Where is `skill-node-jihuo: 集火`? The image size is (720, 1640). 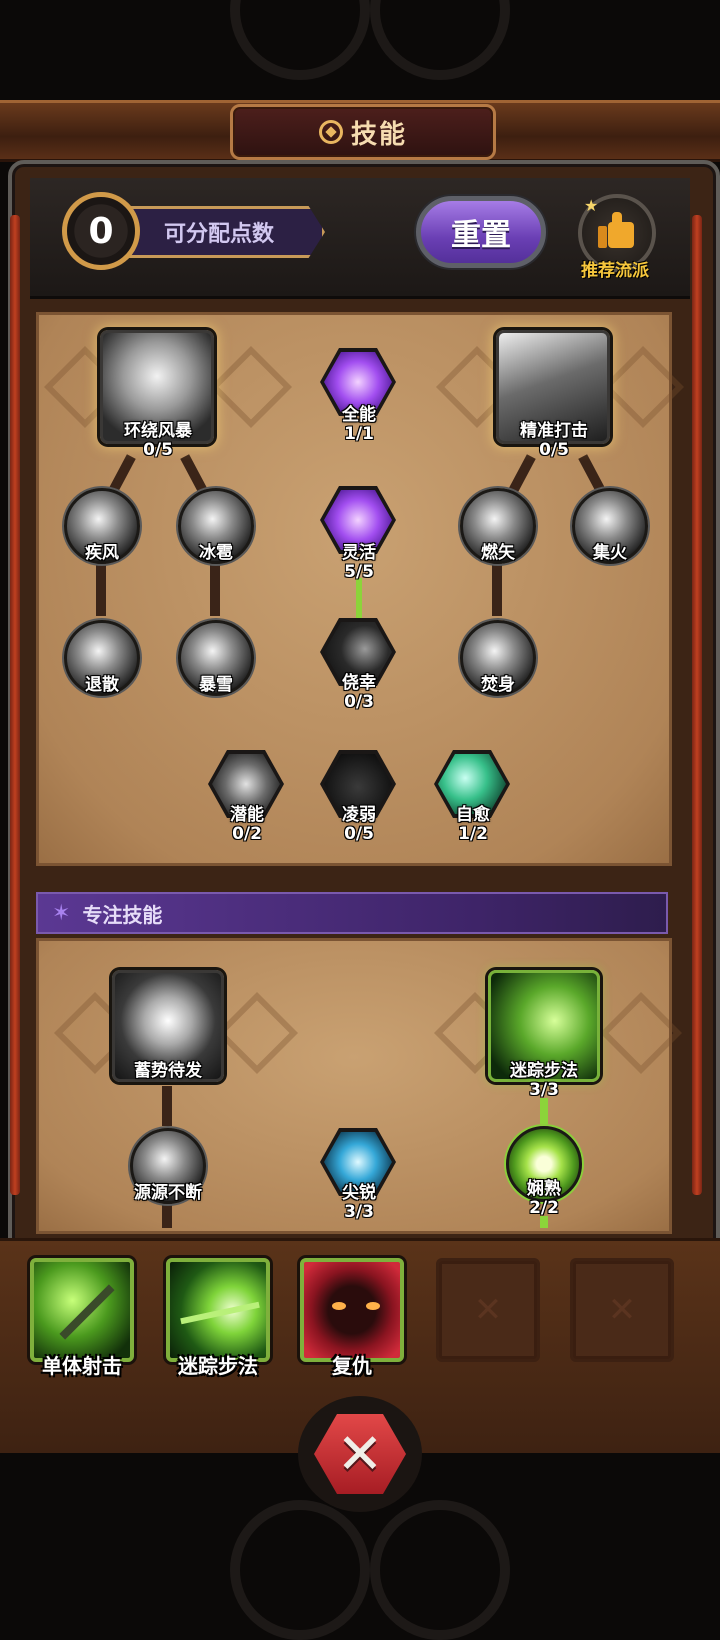
skill-node-jihuo: 集火 is located at coordinates (610, 528).